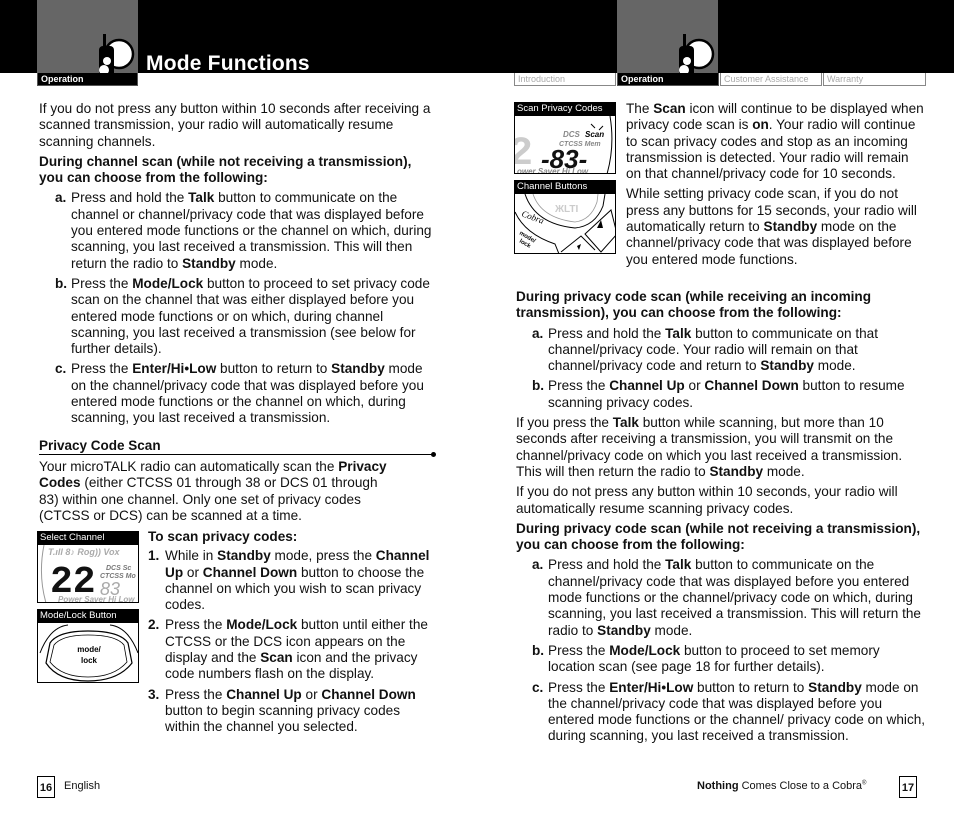  What do you see at coordinates (87, 79) in the screenshot?
I see `section-tab-operation: Operation` at bounding box center [87, 79].